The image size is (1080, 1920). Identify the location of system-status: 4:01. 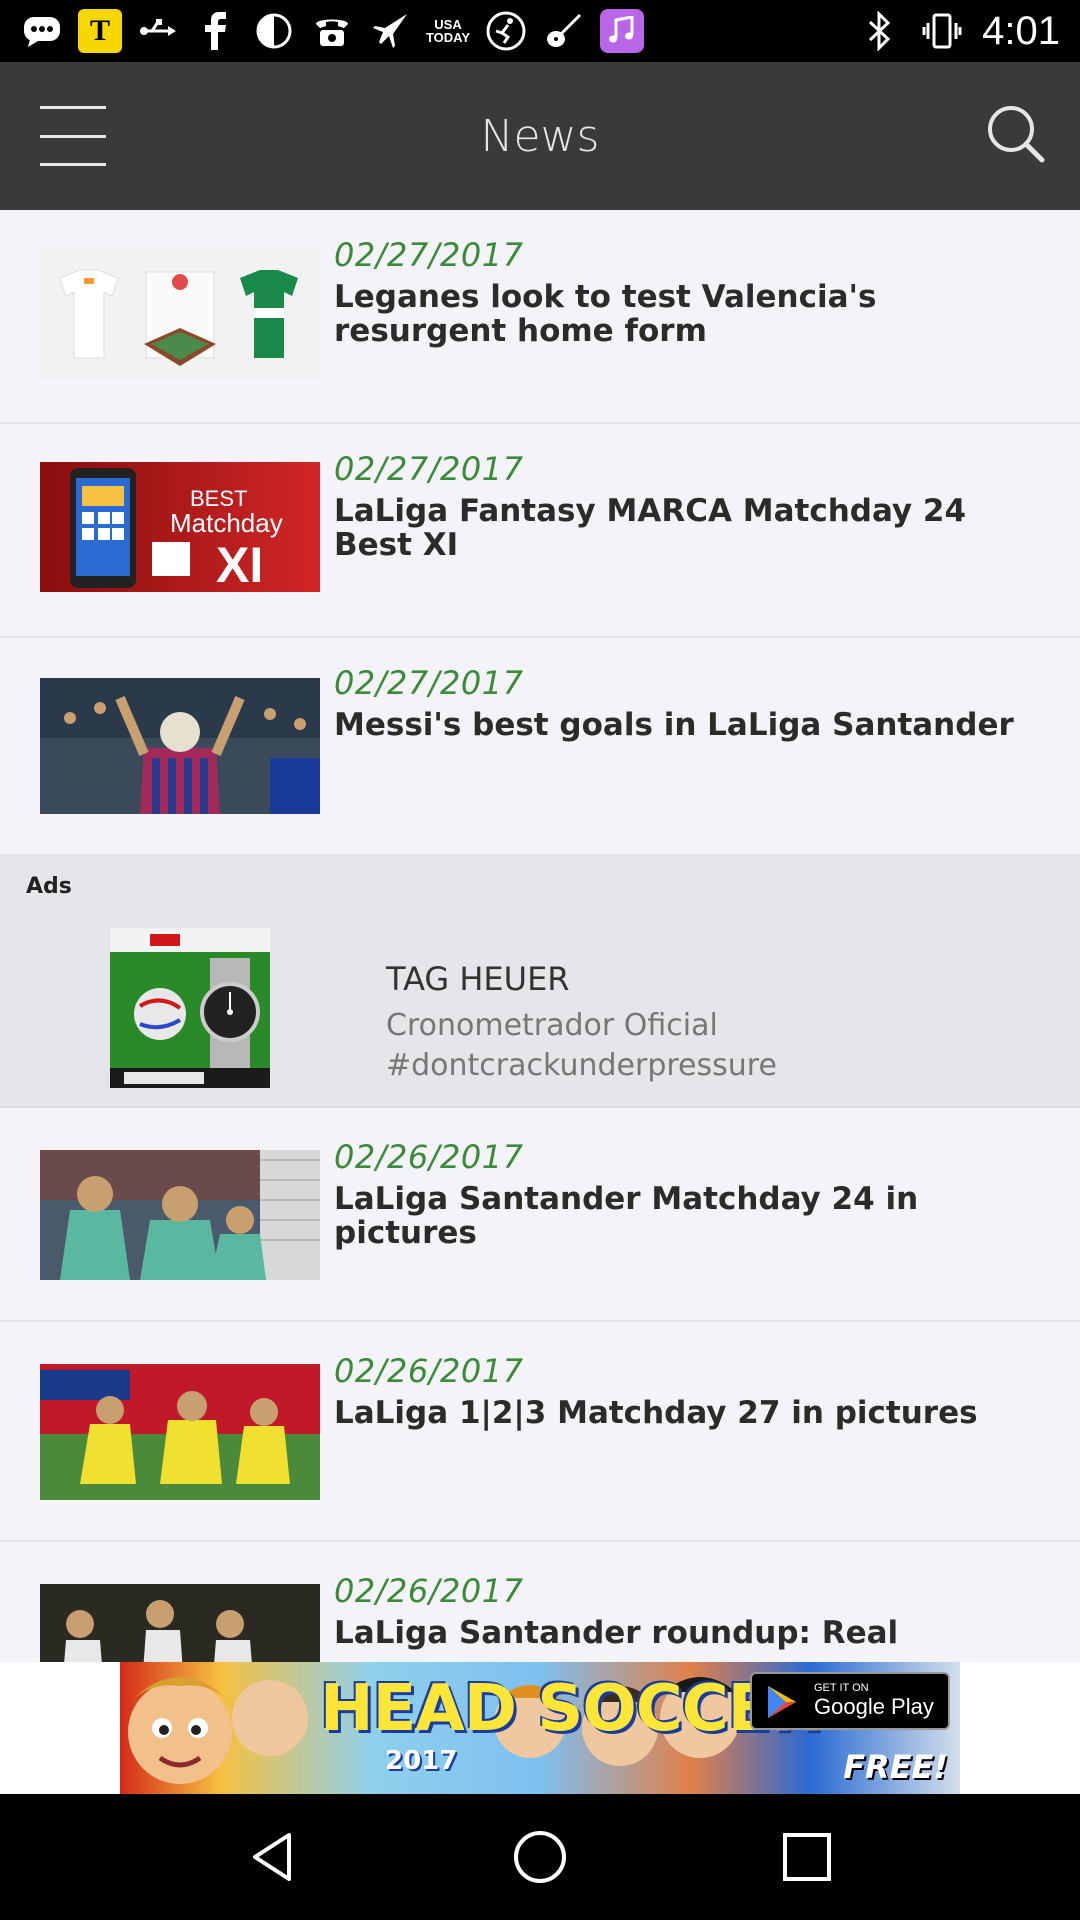
(959, 31).